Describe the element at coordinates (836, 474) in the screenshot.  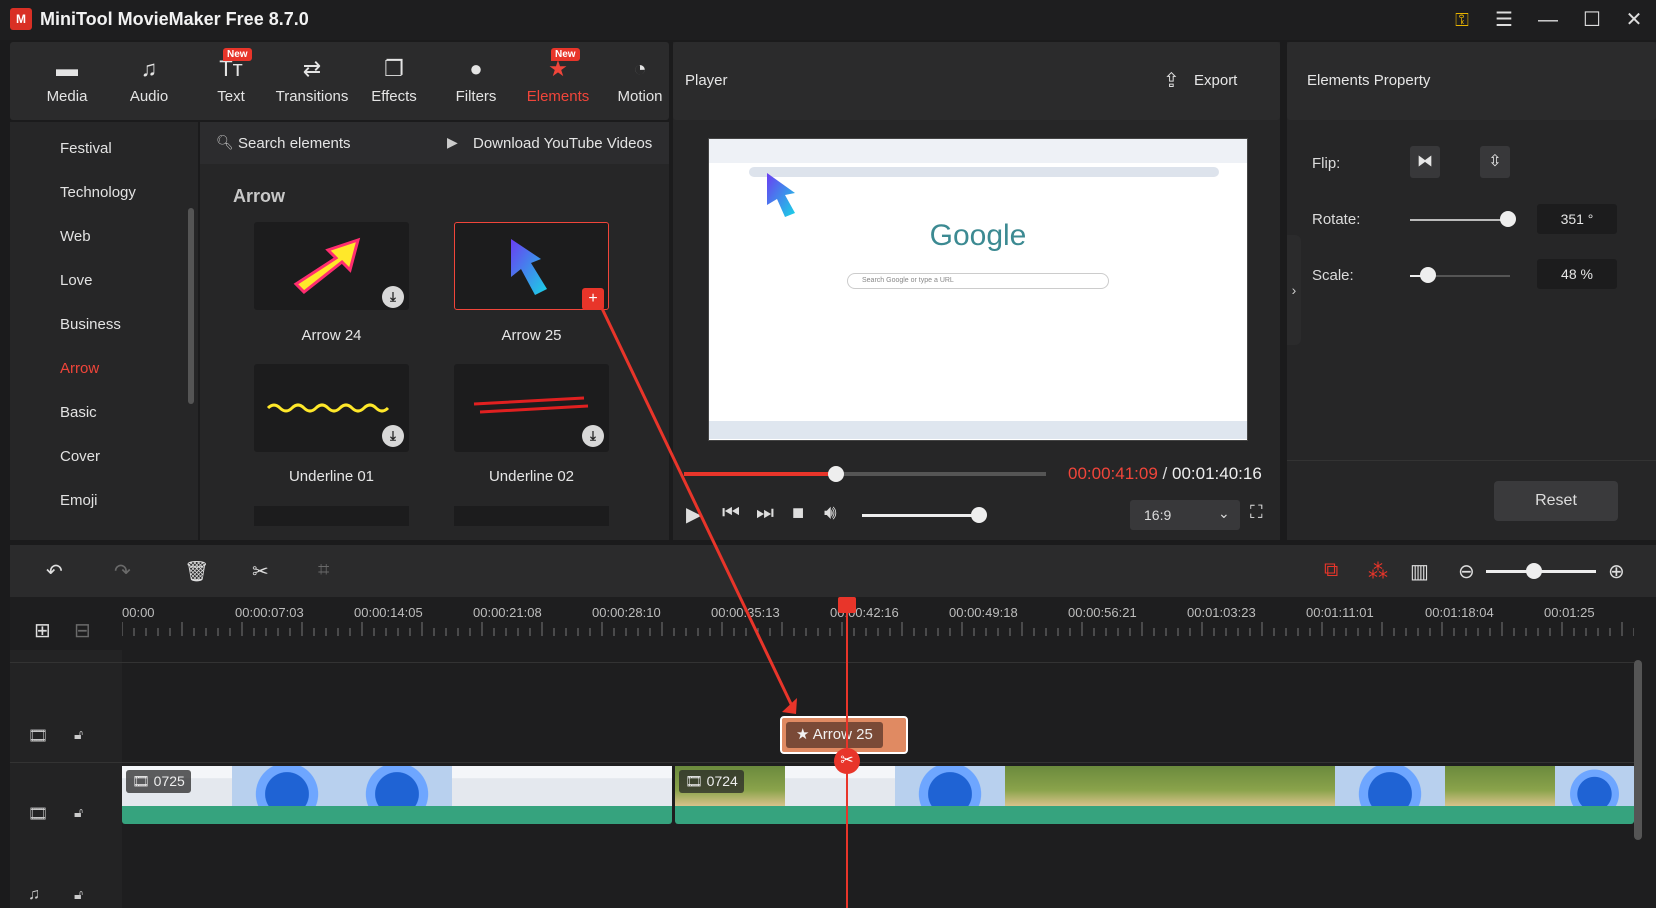
I see `progress-knob` at that location.